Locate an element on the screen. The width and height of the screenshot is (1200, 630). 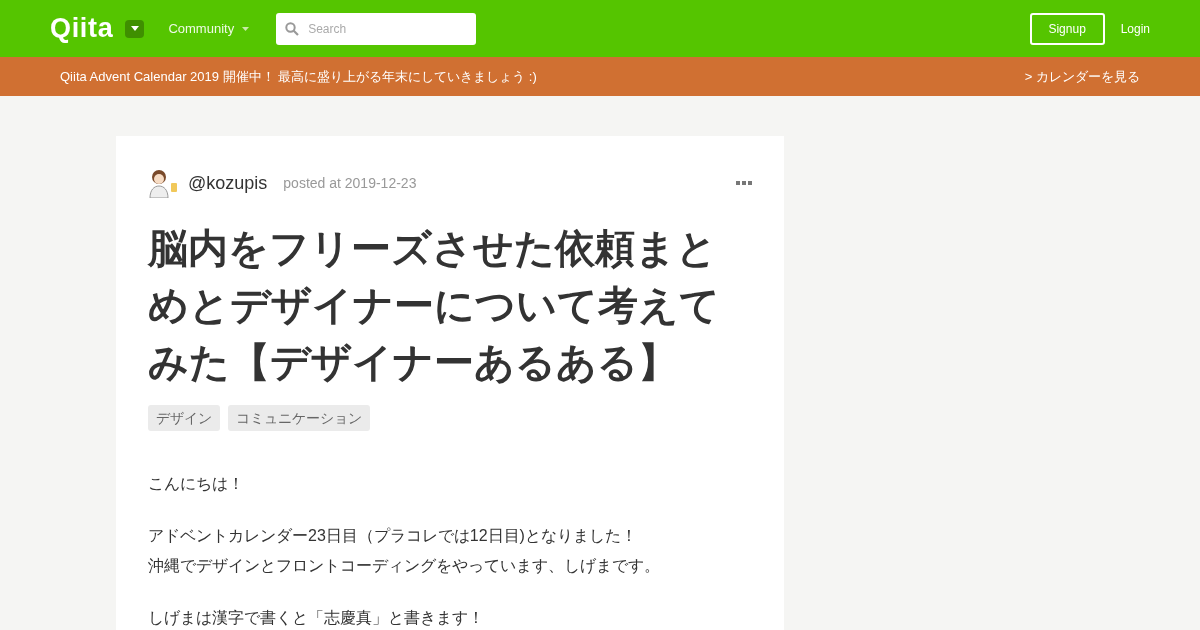
paragraph-line: アドベントカレンダー23日目（プラコレでは12日目)となりました！ is located at coordinates (393, 536).